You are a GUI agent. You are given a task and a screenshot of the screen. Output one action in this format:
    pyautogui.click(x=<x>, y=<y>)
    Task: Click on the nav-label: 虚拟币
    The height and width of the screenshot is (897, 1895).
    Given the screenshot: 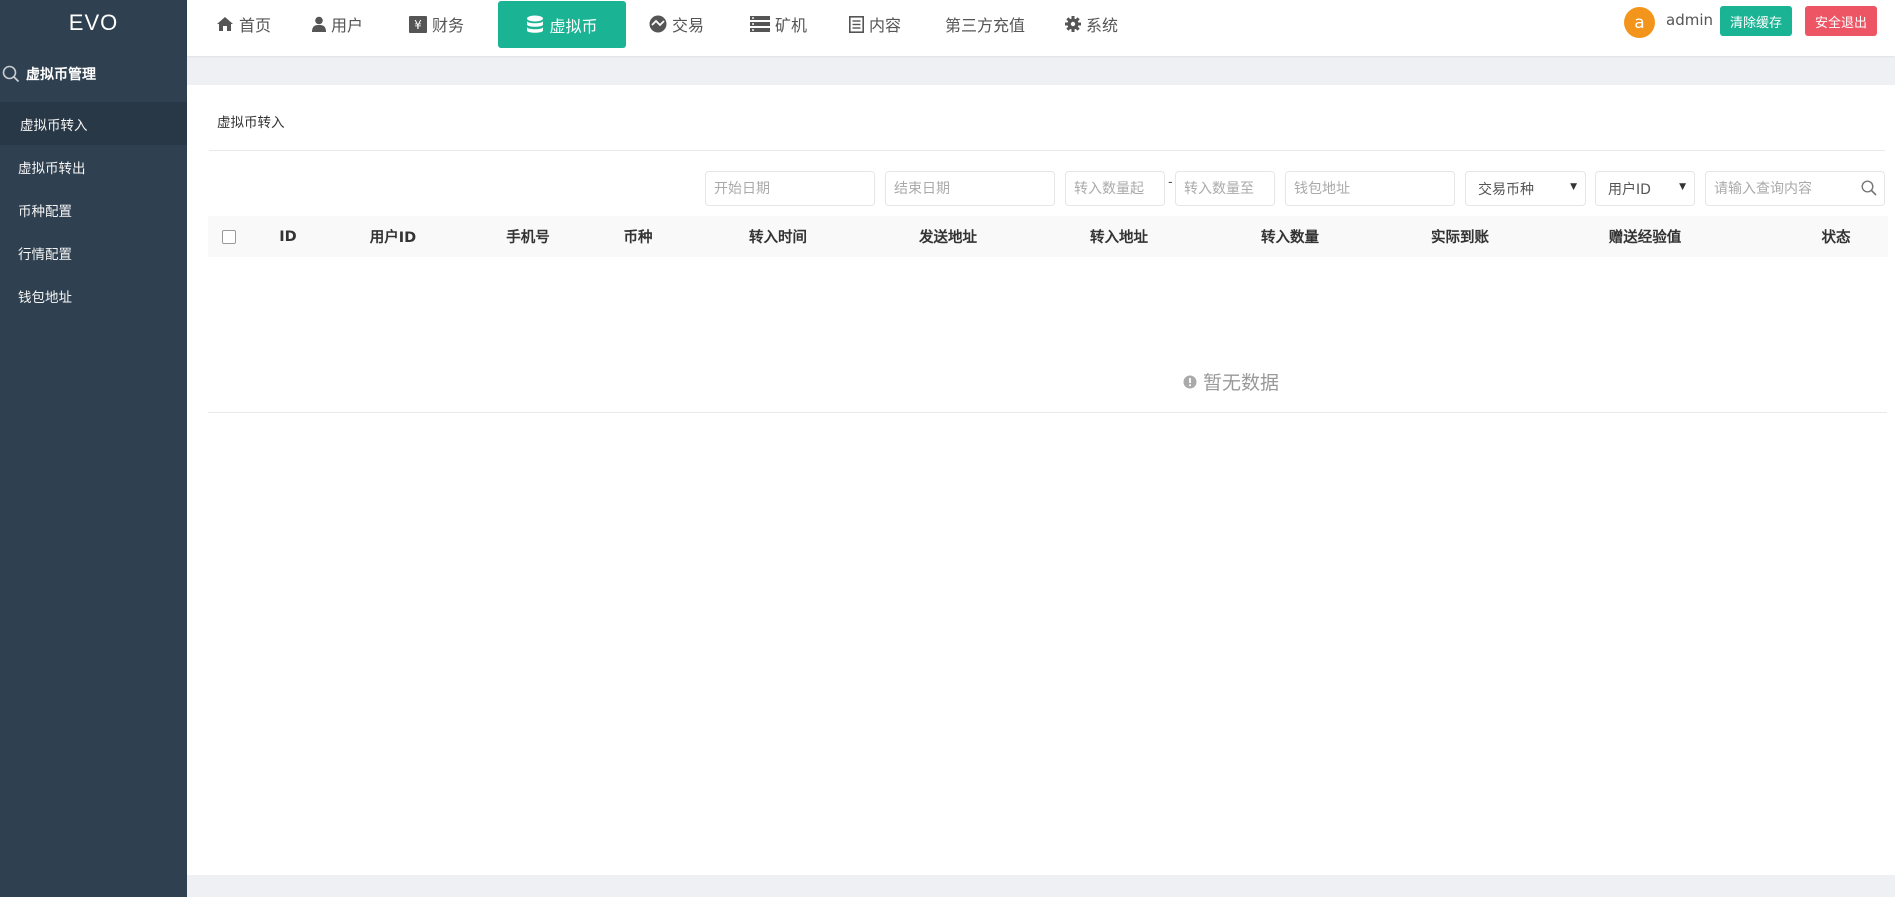 What is the action you would take?
    pyautogui.click(x=573, y=26)
    